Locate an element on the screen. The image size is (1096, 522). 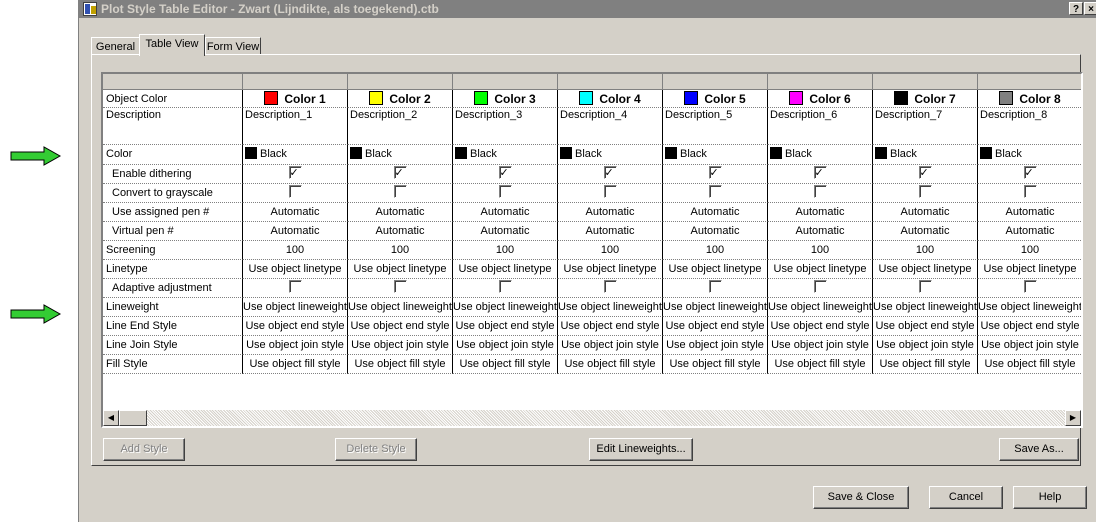
add-style-button: Add Style is located at coordinates (144, 449).